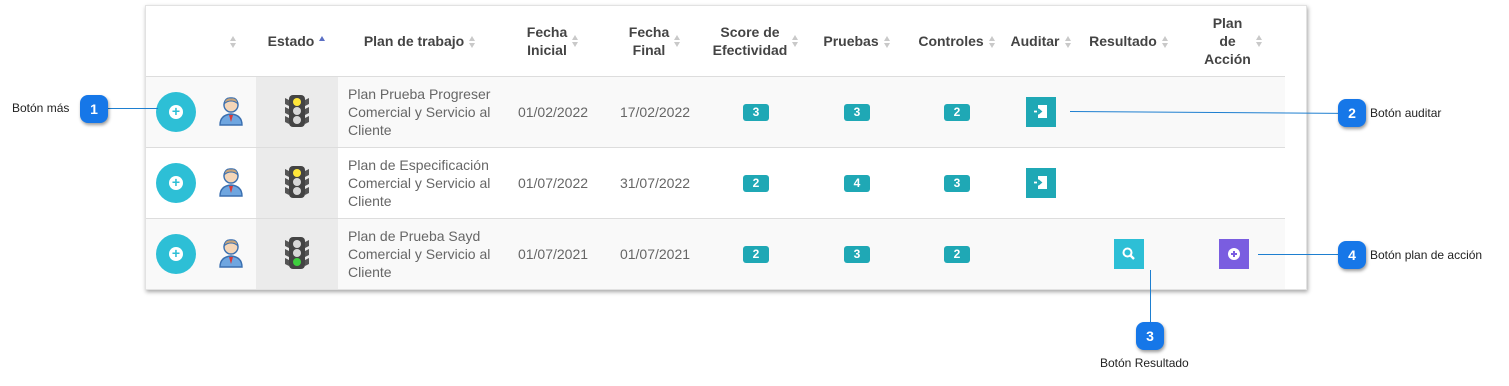 This screenshot has height=386, width=1509. What do you see at coordinates (176, 41) in the screenshot?
I see `col-expand-header` at bounding box center [176, 41].